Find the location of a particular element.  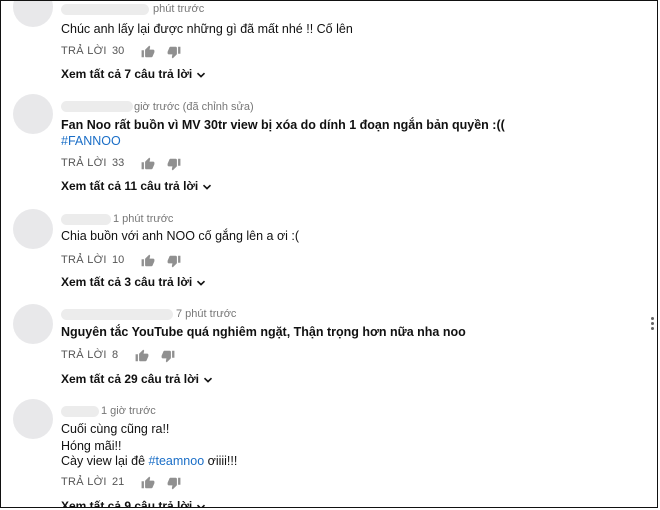

like-count: 10 is located at coordinates (118, 260).